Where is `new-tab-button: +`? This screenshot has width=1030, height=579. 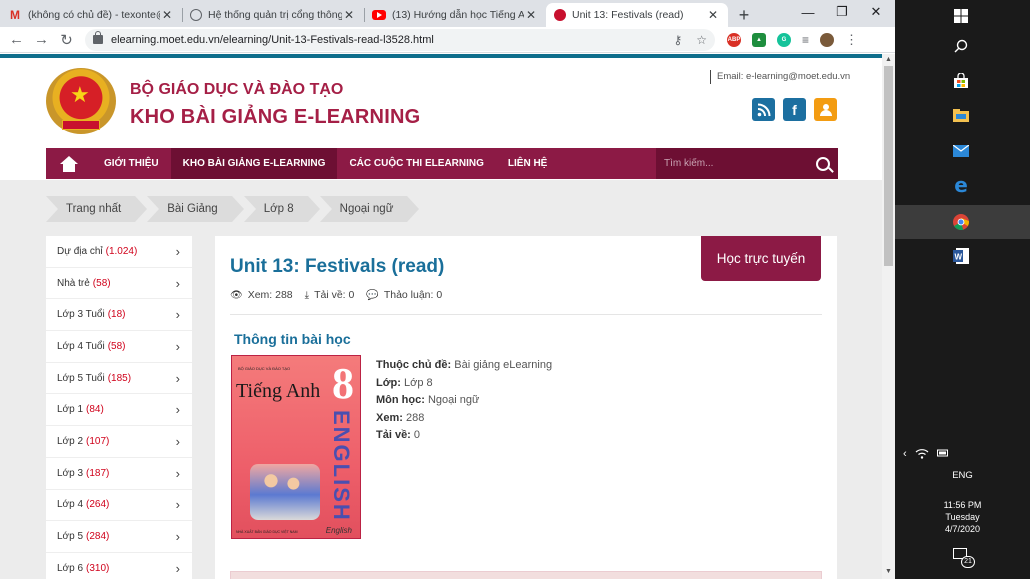 new-tab-button: + is located at coordinates (744, 15).